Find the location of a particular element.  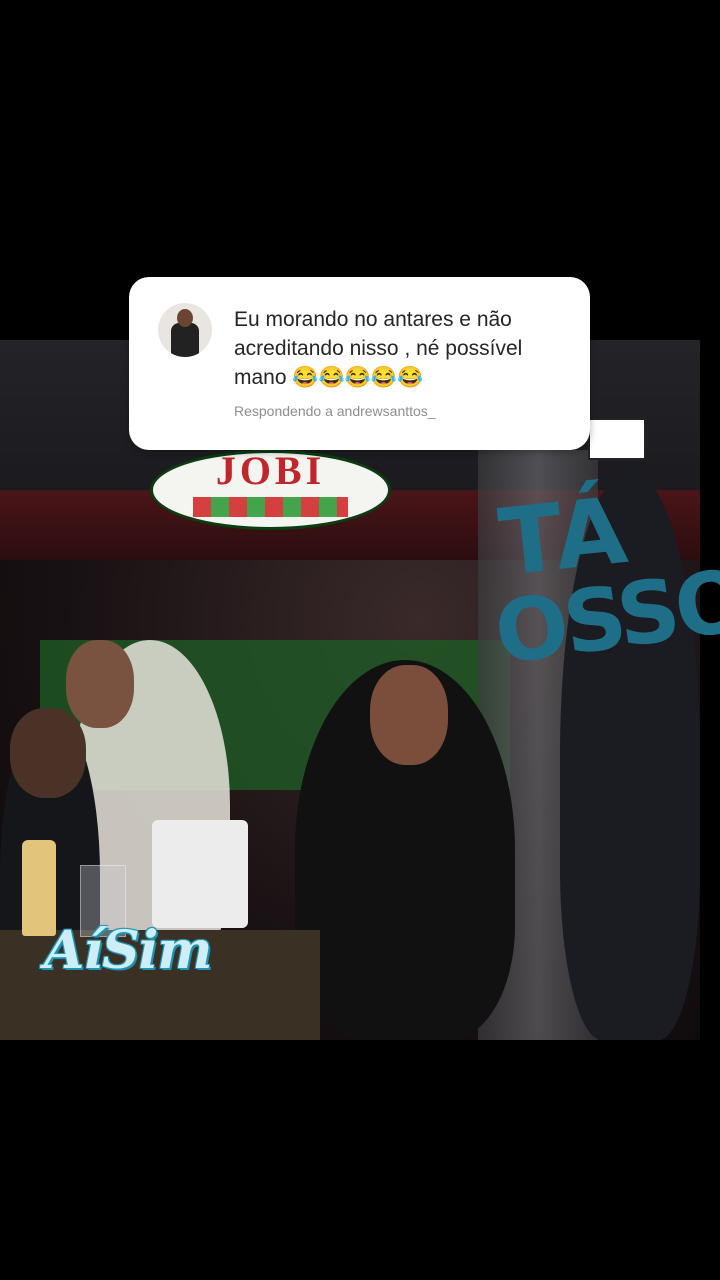

sticker-osso-text: OSSO is located at coordinates (604, 617).